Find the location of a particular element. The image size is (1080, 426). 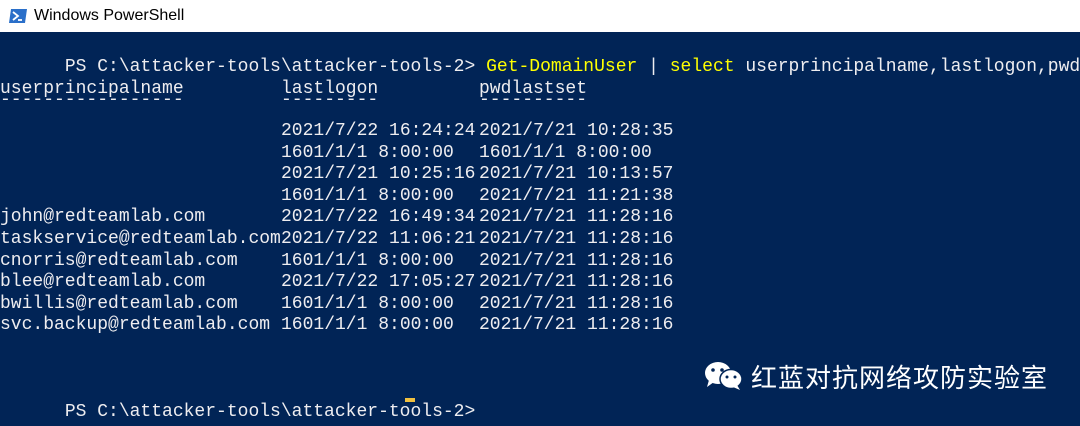

window-title: Windows PowerShell is located at coordinates (109, 15).